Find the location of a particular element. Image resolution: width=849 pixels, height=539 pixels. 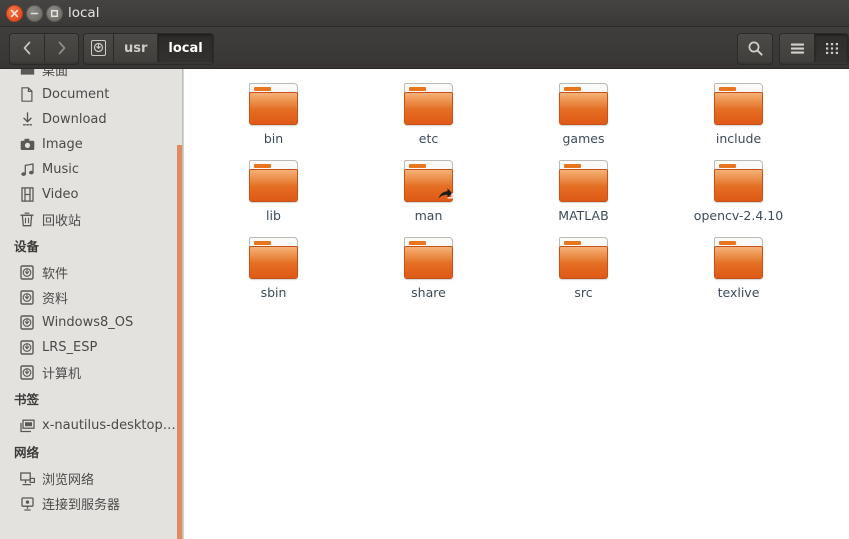

sidebar-section-devices: 软件 资料 Windows8_OS LRS_ESP 计算机 is located at coordinates (91, 322).